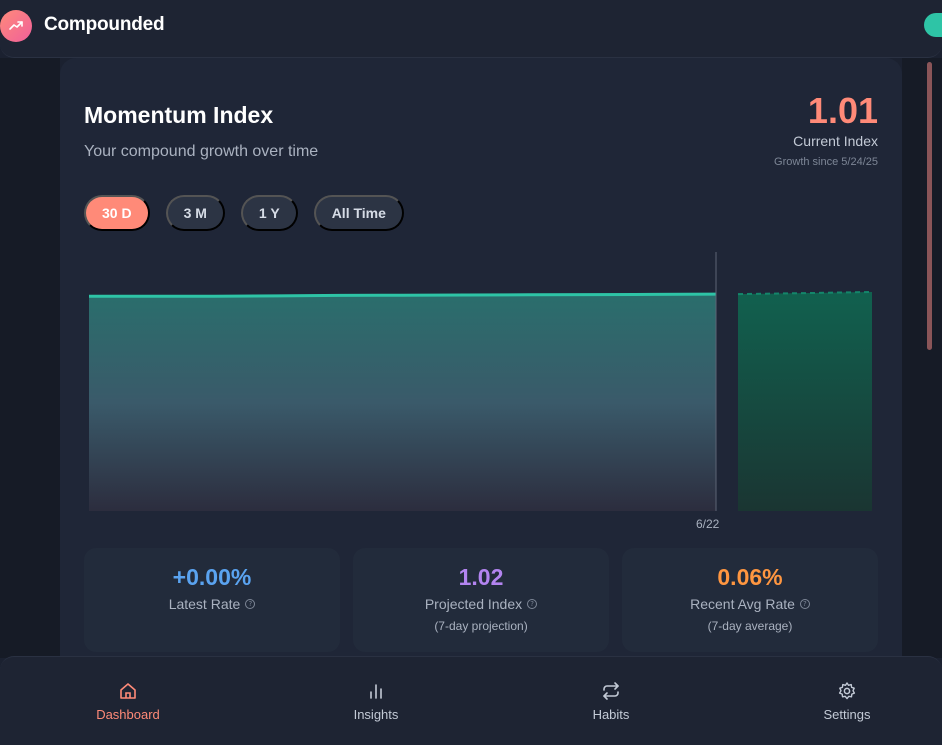 This screenshot has height=745, width=942. I want to click on bar-chart-icon, so click(376, 691).